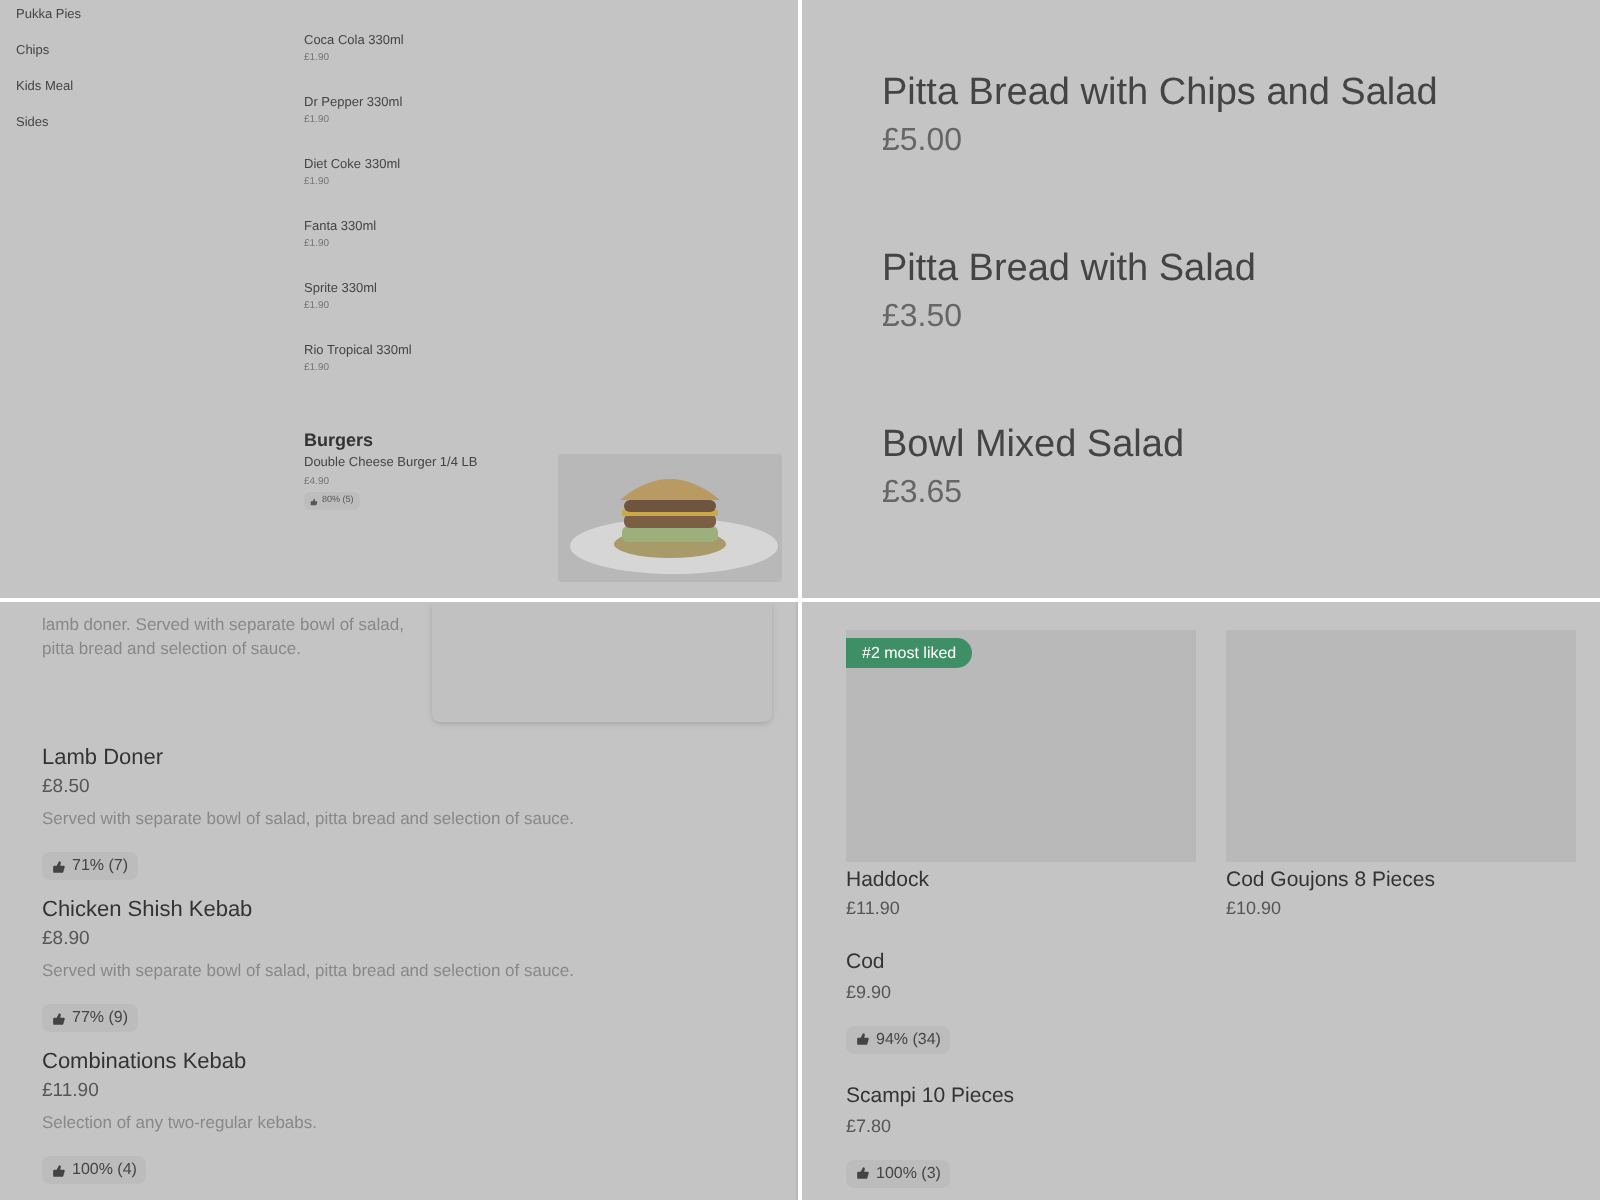 Image resolution: width=1600 pixels, height=1200 pixels. Describe the element at coordinates (909, 653) in the screenshot. I see `most-liked-badge: #2 most liked` at that location.